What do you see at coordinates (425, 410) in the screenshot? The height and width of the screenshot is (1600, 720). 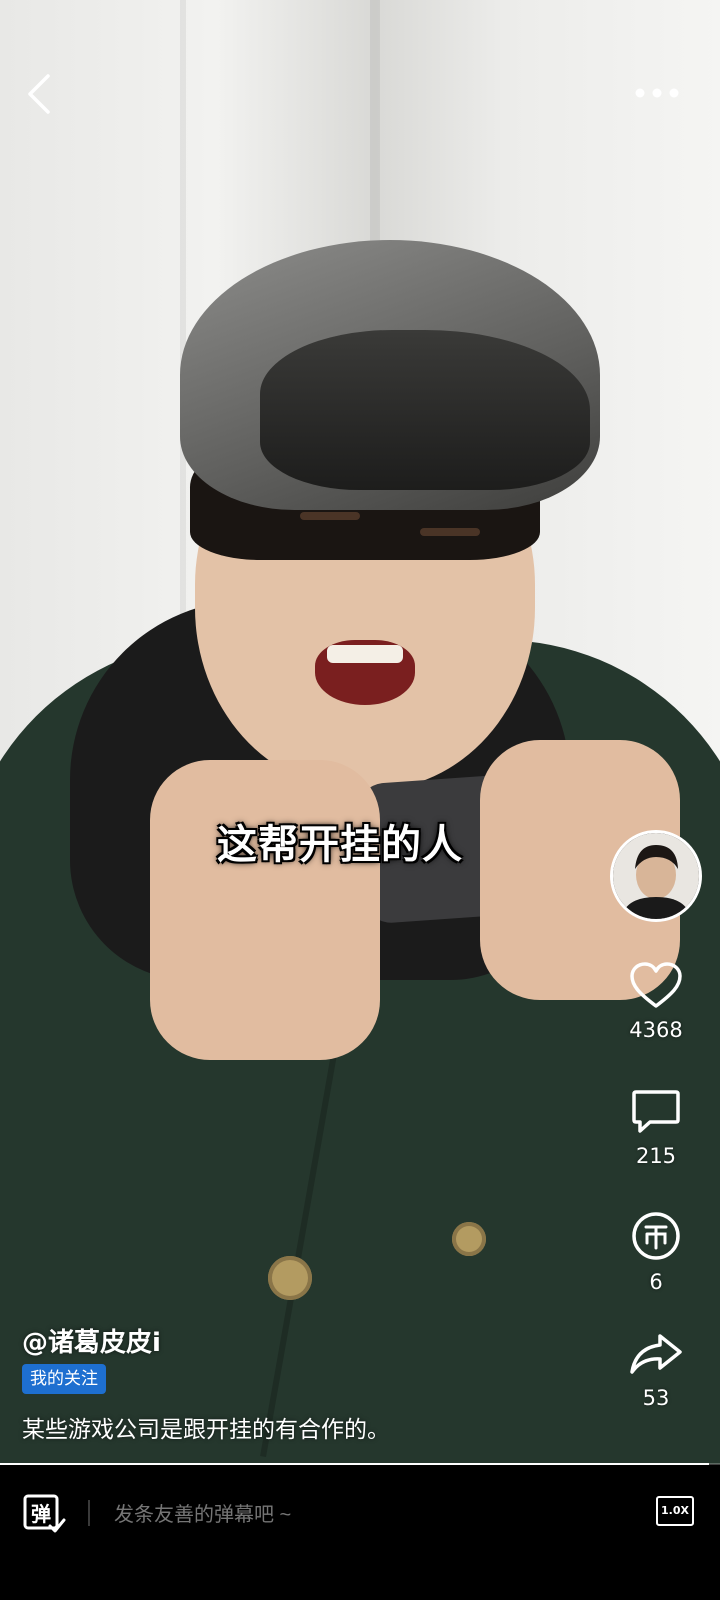 I see `helmet-visor` at bounding box center [425, 410].